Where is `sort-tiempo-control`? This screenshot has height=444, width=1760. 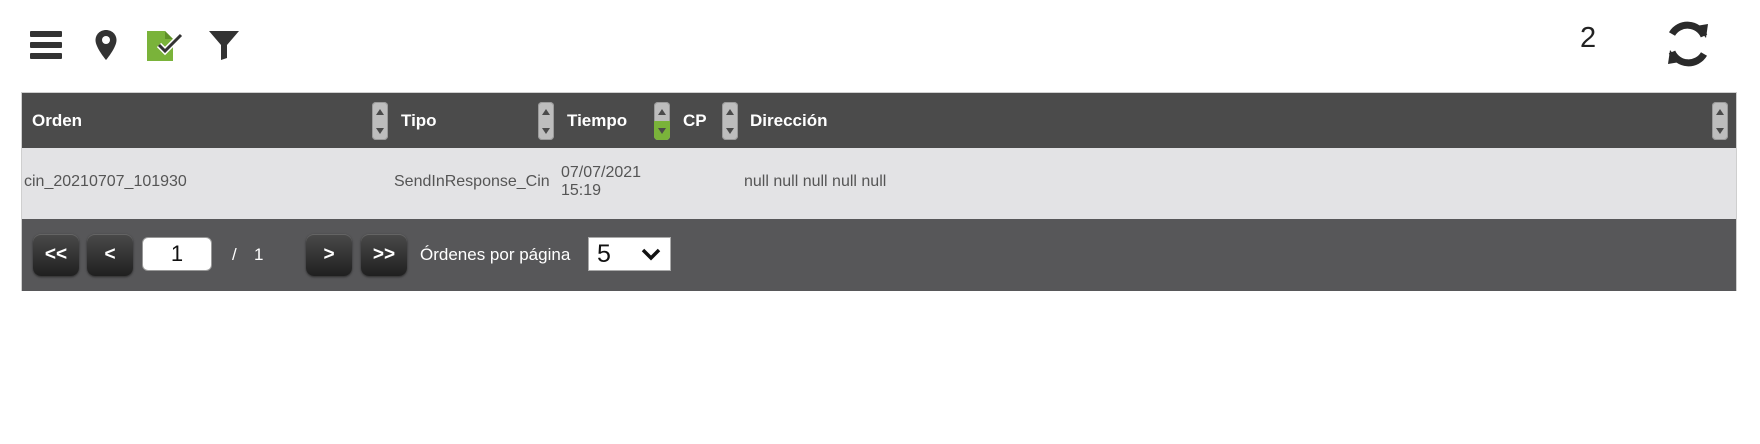 sort-tiempo-control is located at coordinates (662, 121).